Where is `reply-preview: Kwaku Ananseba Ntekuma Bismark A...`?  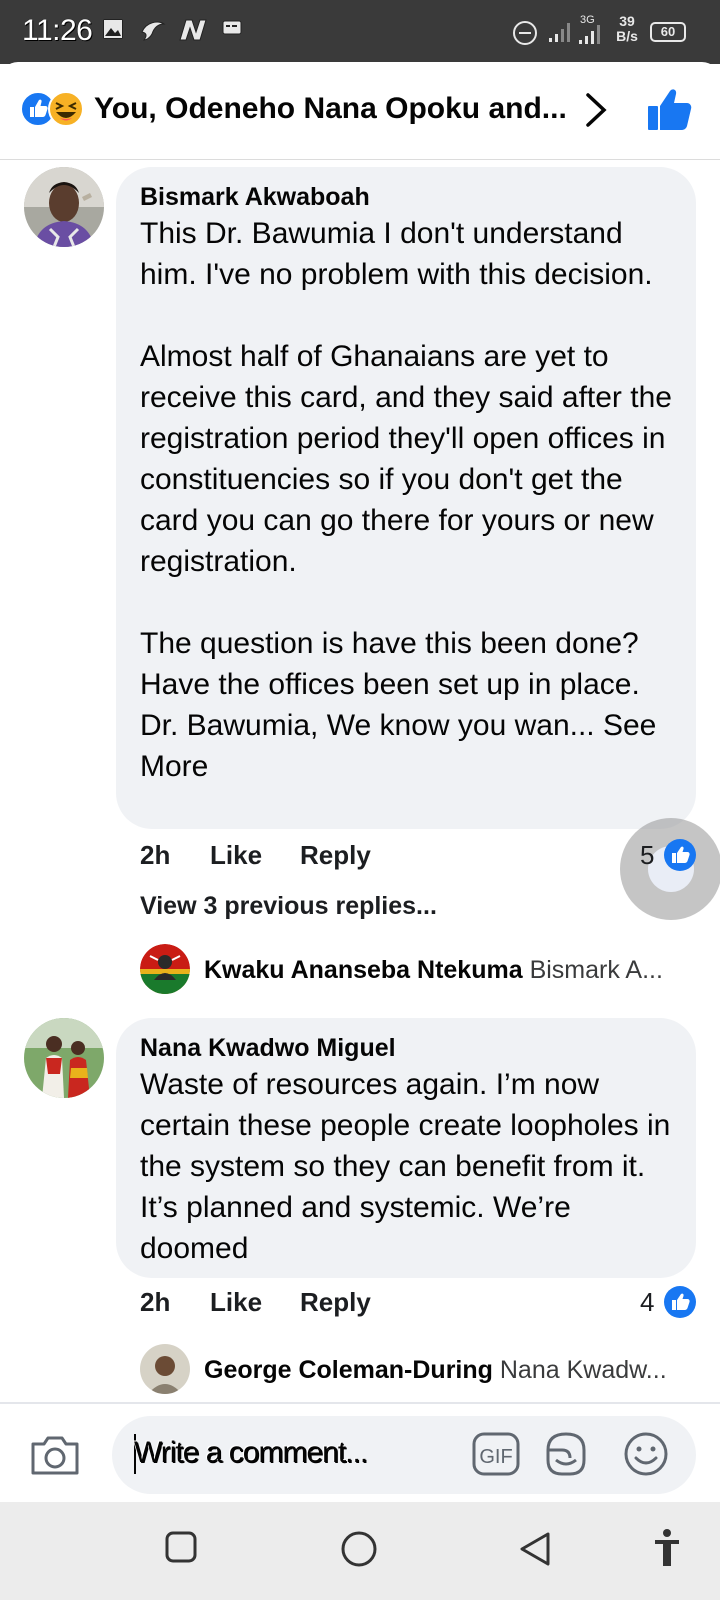
reply-preview: Kwaku Ananseba Ntekuma Bismark A... is located at coordinates (433, 970).